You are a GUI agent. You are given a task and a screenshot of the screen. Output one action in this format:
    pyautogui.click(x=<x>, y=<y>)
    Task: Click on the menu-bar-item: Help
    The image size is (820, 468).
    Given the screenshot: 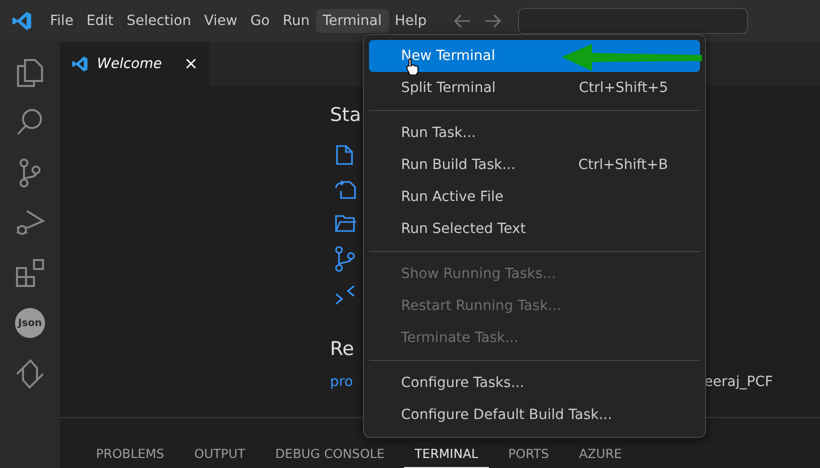 What is the action you would take?
    pyautogui.click(x=411, y=21)
    